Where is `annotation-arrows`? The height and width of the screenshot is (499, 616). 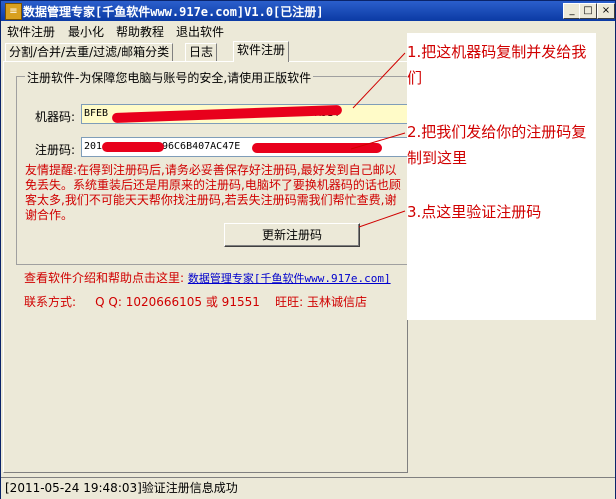
annotation-arrows is located at coordinates (378, 140).